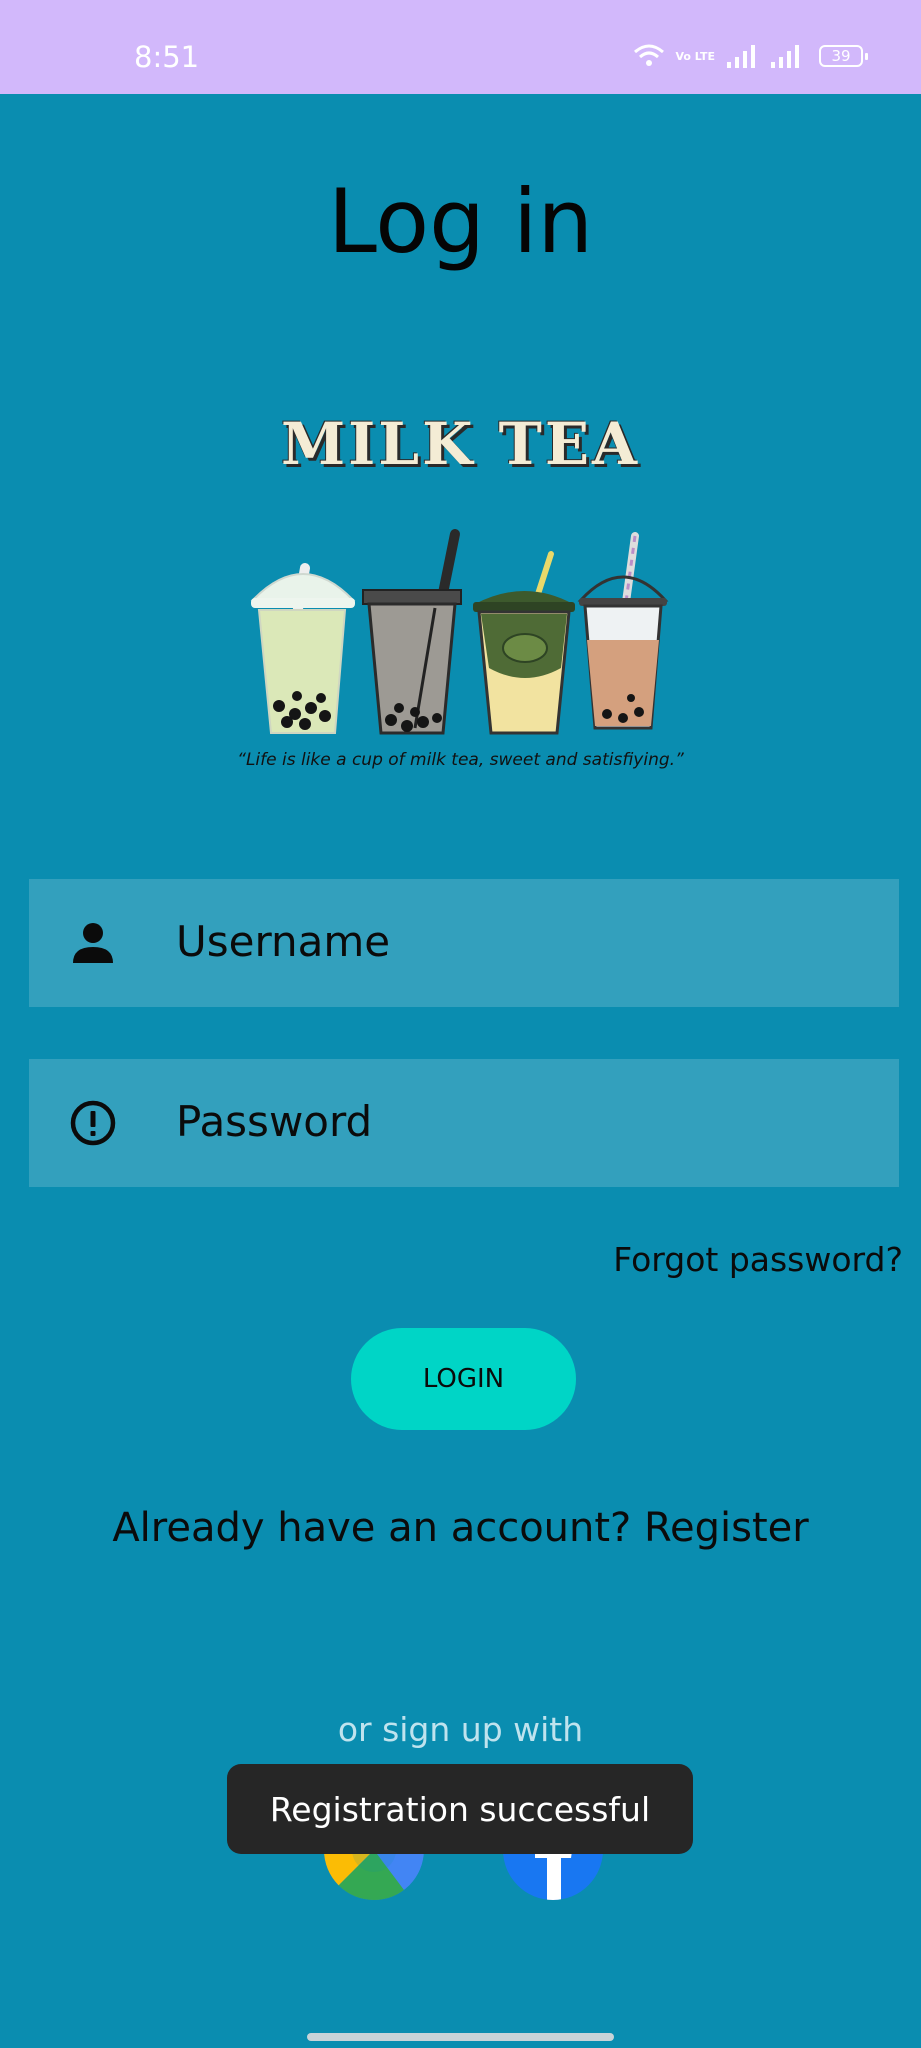 The width and height of the screenshot is (921, 2048). Describe the element at coordinates (524, 643) in the screenshot. I see `green-swirl-cup-image` at that location.